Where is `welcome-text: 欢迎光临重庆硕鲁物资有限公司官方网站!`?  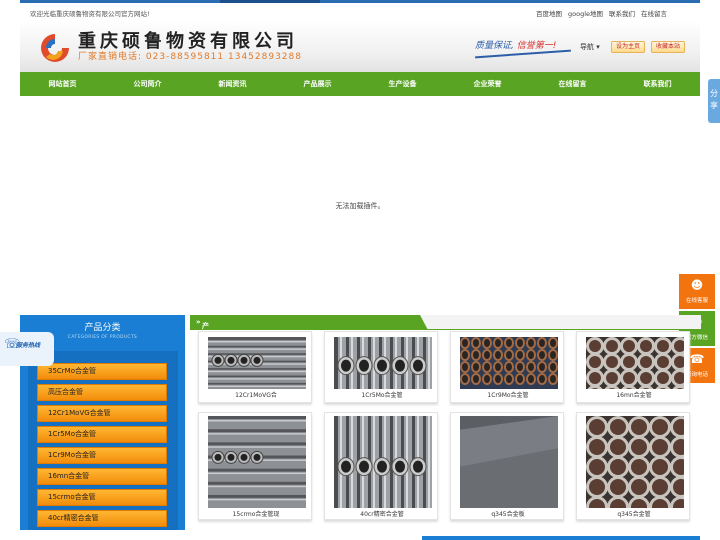
welcome-text: 欢迎光临重庆硕鲁物资有限公司官方网站! is located at coordinates (90, 14).